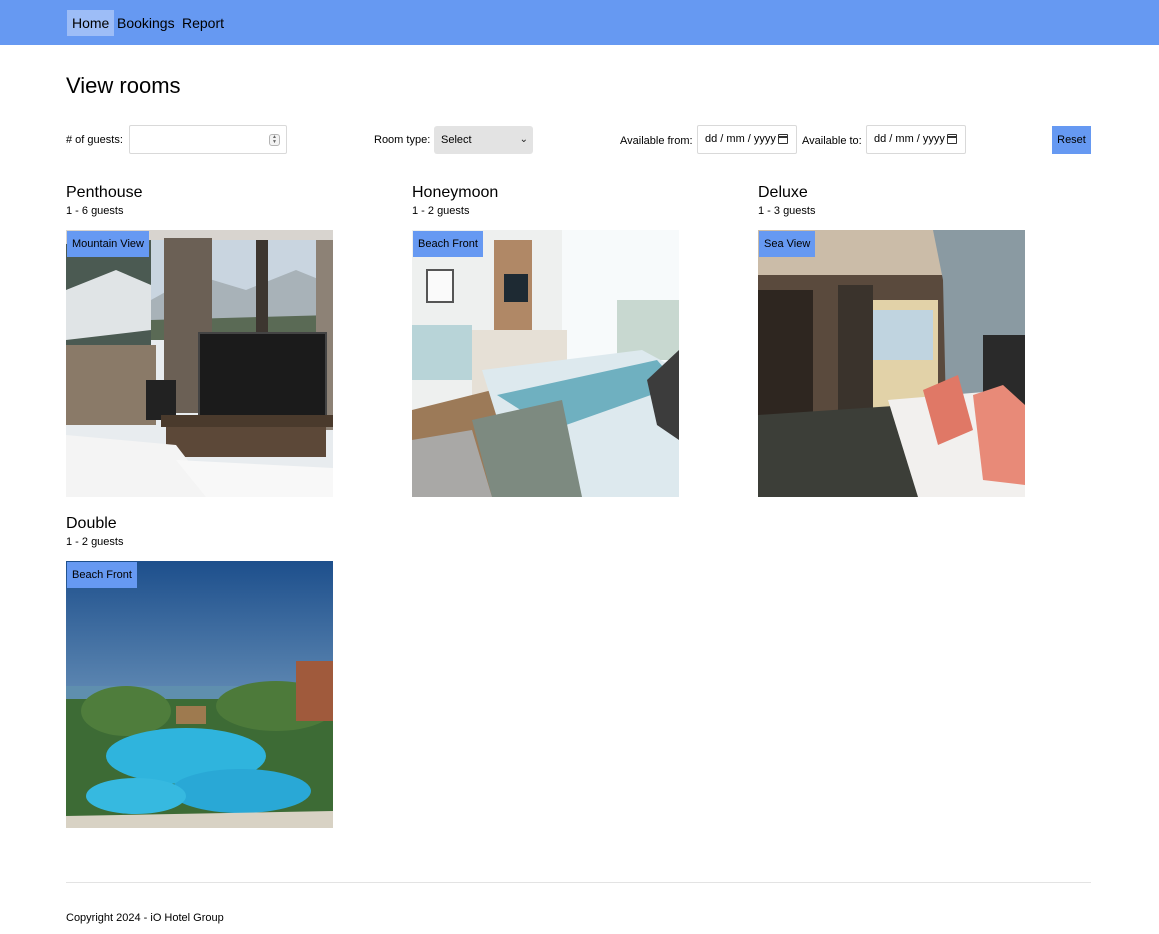  What do you see at coordinates (145, 918) in the screenshot?
I see `copyright-text: Copyright 2024 - iO Hotel Group` at bounding box center [145, 918].